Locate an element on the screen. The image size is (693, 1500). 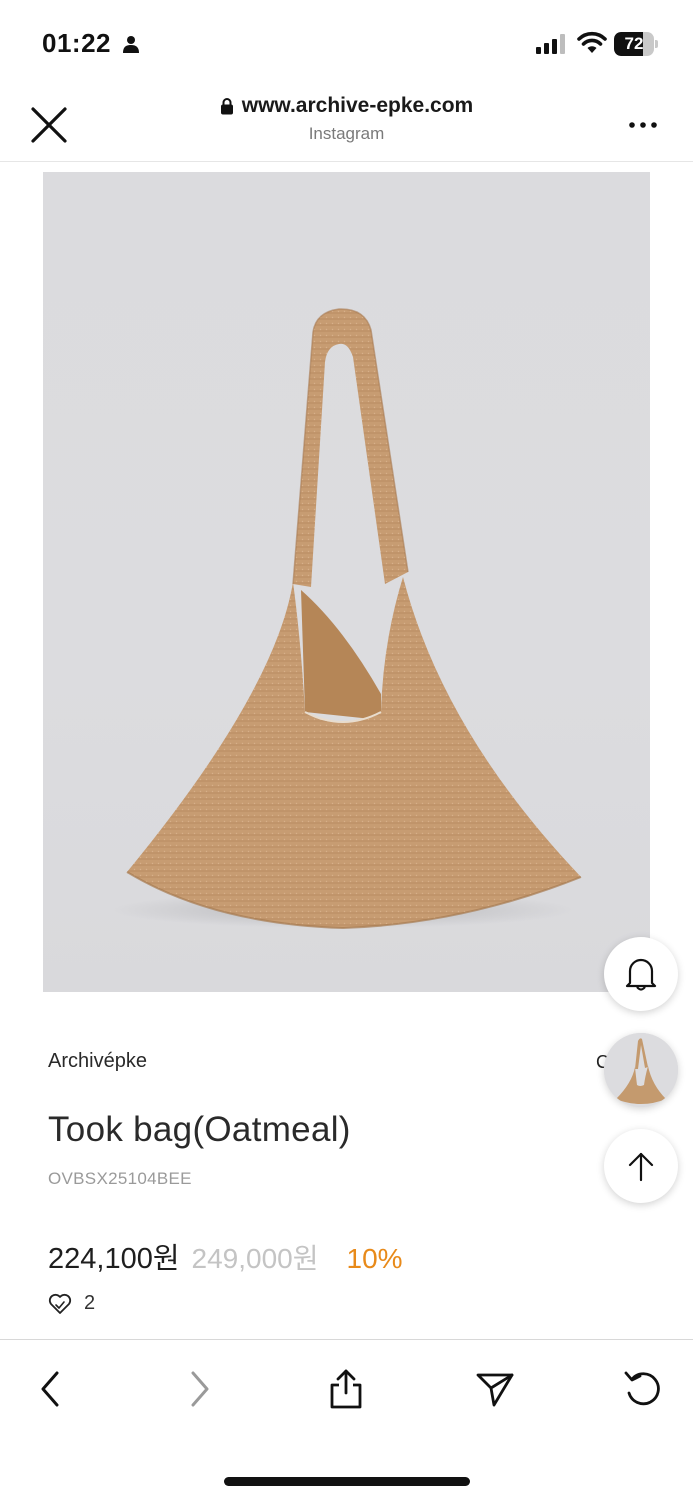
status-bar: 01:22 72 is located at coordinates (346, 44).